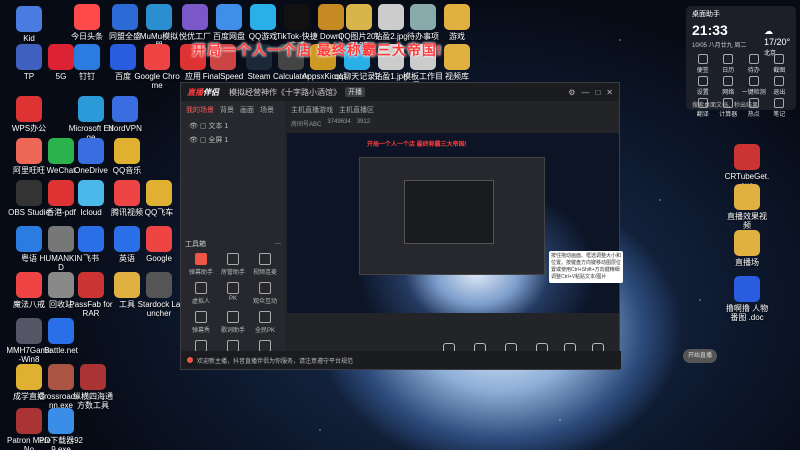 The image size is (800, 450). I want to click on desktop-icon: 纵横四海通方数工具, so click(93, 387).